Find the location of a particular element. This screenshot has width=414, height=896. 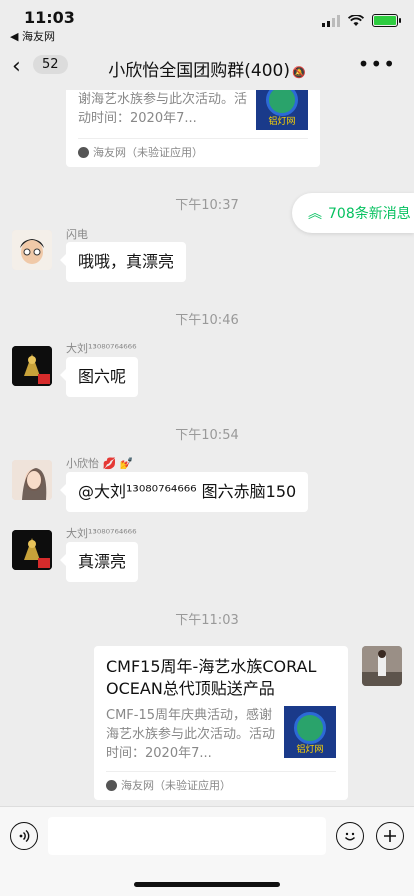

avatar-xiaoxinyi is located at coordinates (32, 480).